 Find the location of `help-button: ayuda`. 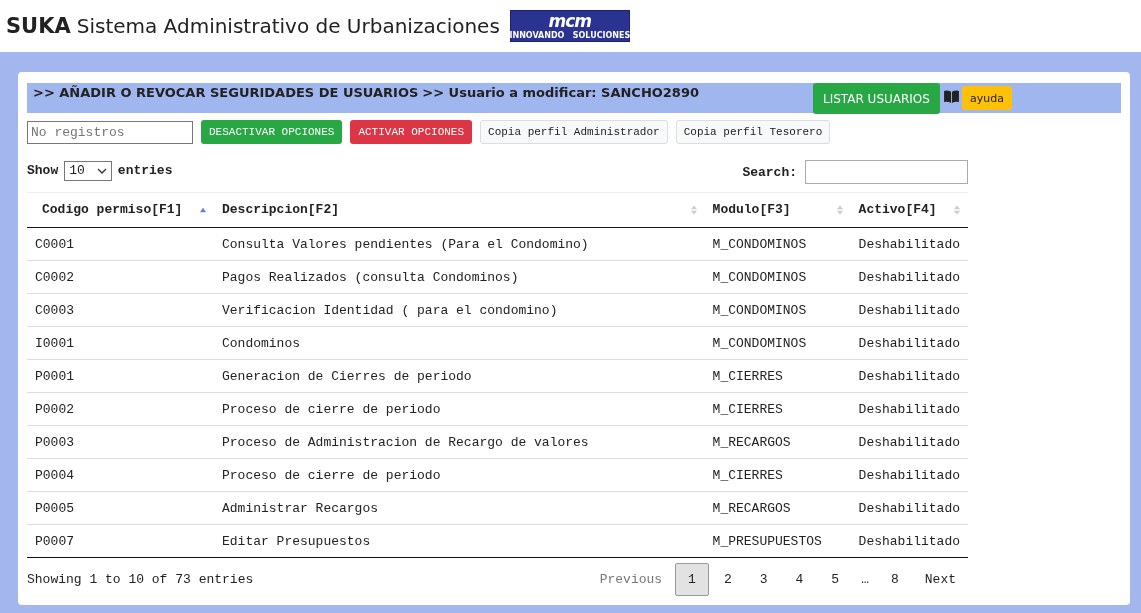

help-button: ayuda is located at coordinates (986, 98).